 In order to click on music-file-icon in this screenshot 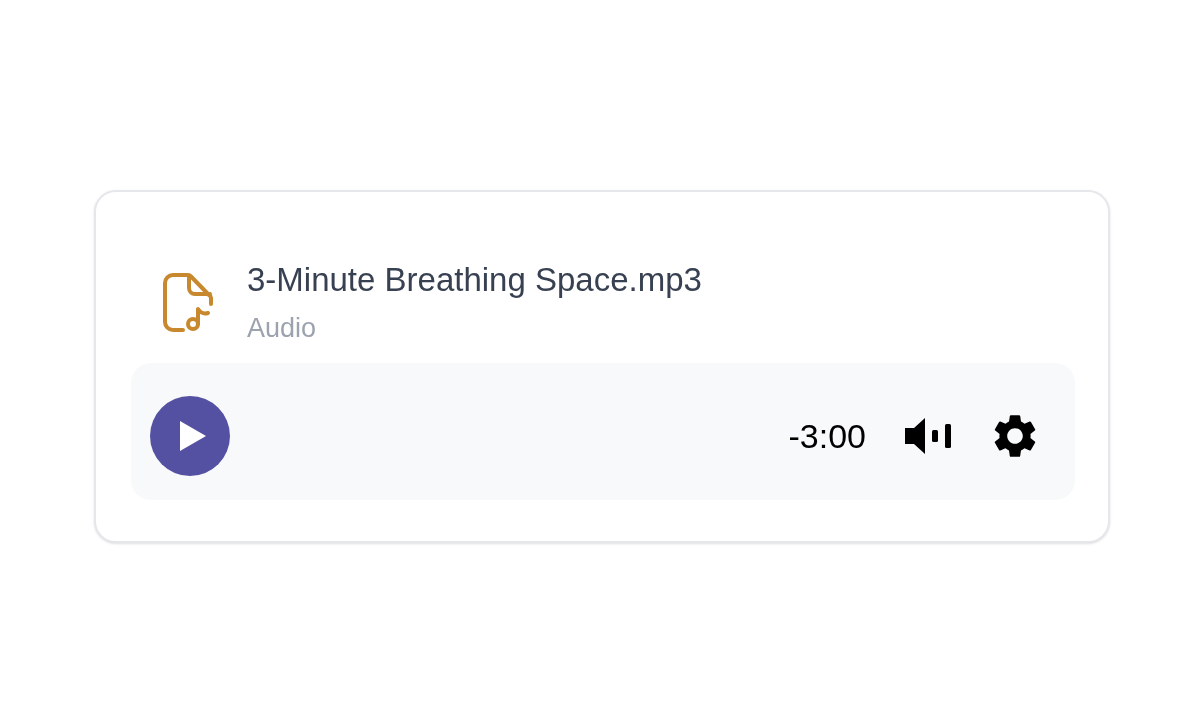, I will do `click(188, 302)`.